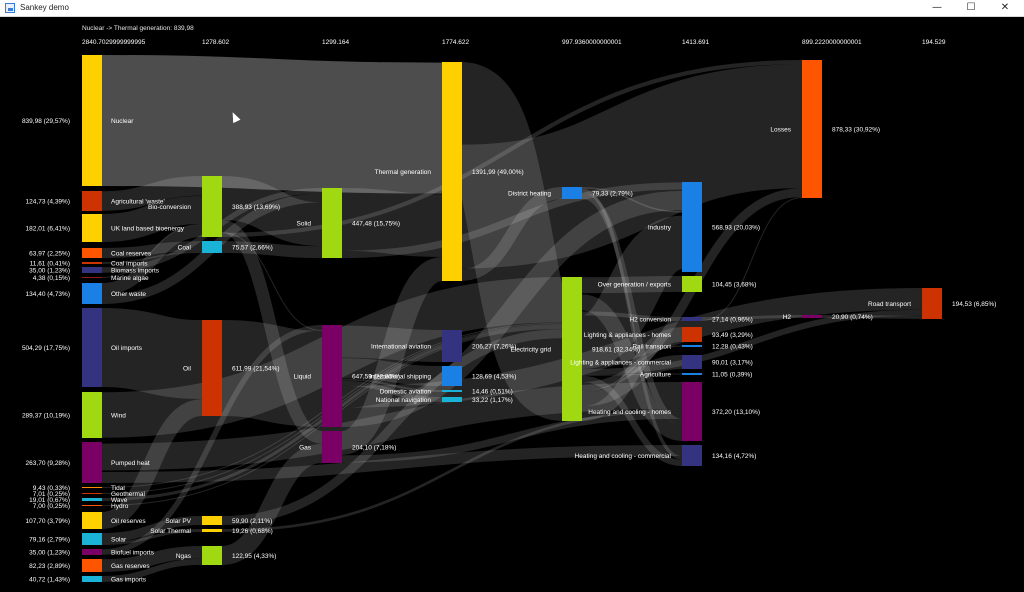 The width and height of the screenshot is (1024, 592). I want to click on sankey-node-value: 90,01 (3,17%), so click(732, 362).